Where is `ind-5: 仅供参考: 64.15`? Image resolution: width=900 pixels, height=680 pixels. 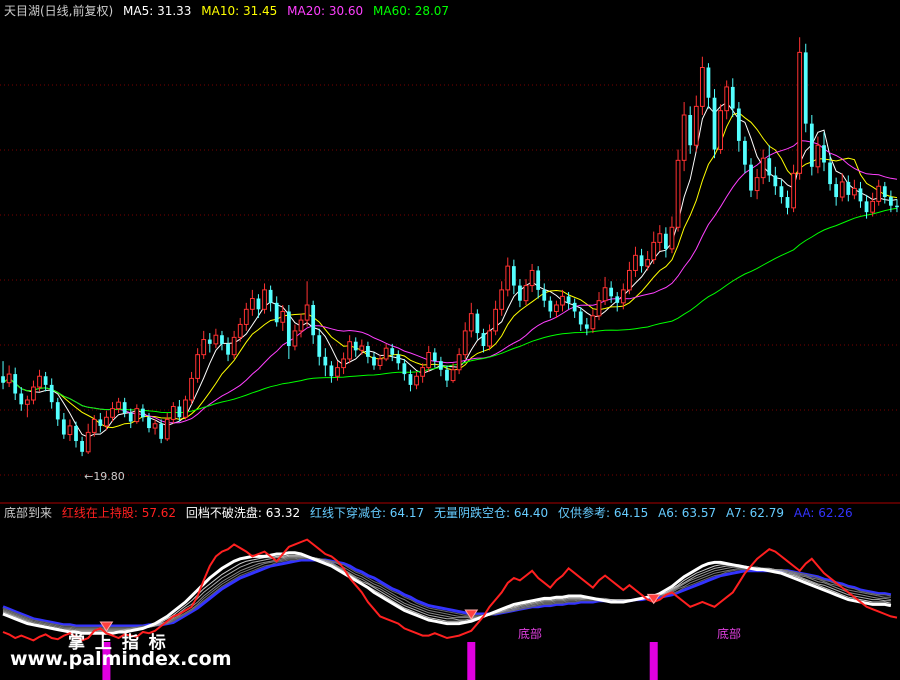
ind-5: 仅供参考: 64.15 is located at coordinates (603, 513).